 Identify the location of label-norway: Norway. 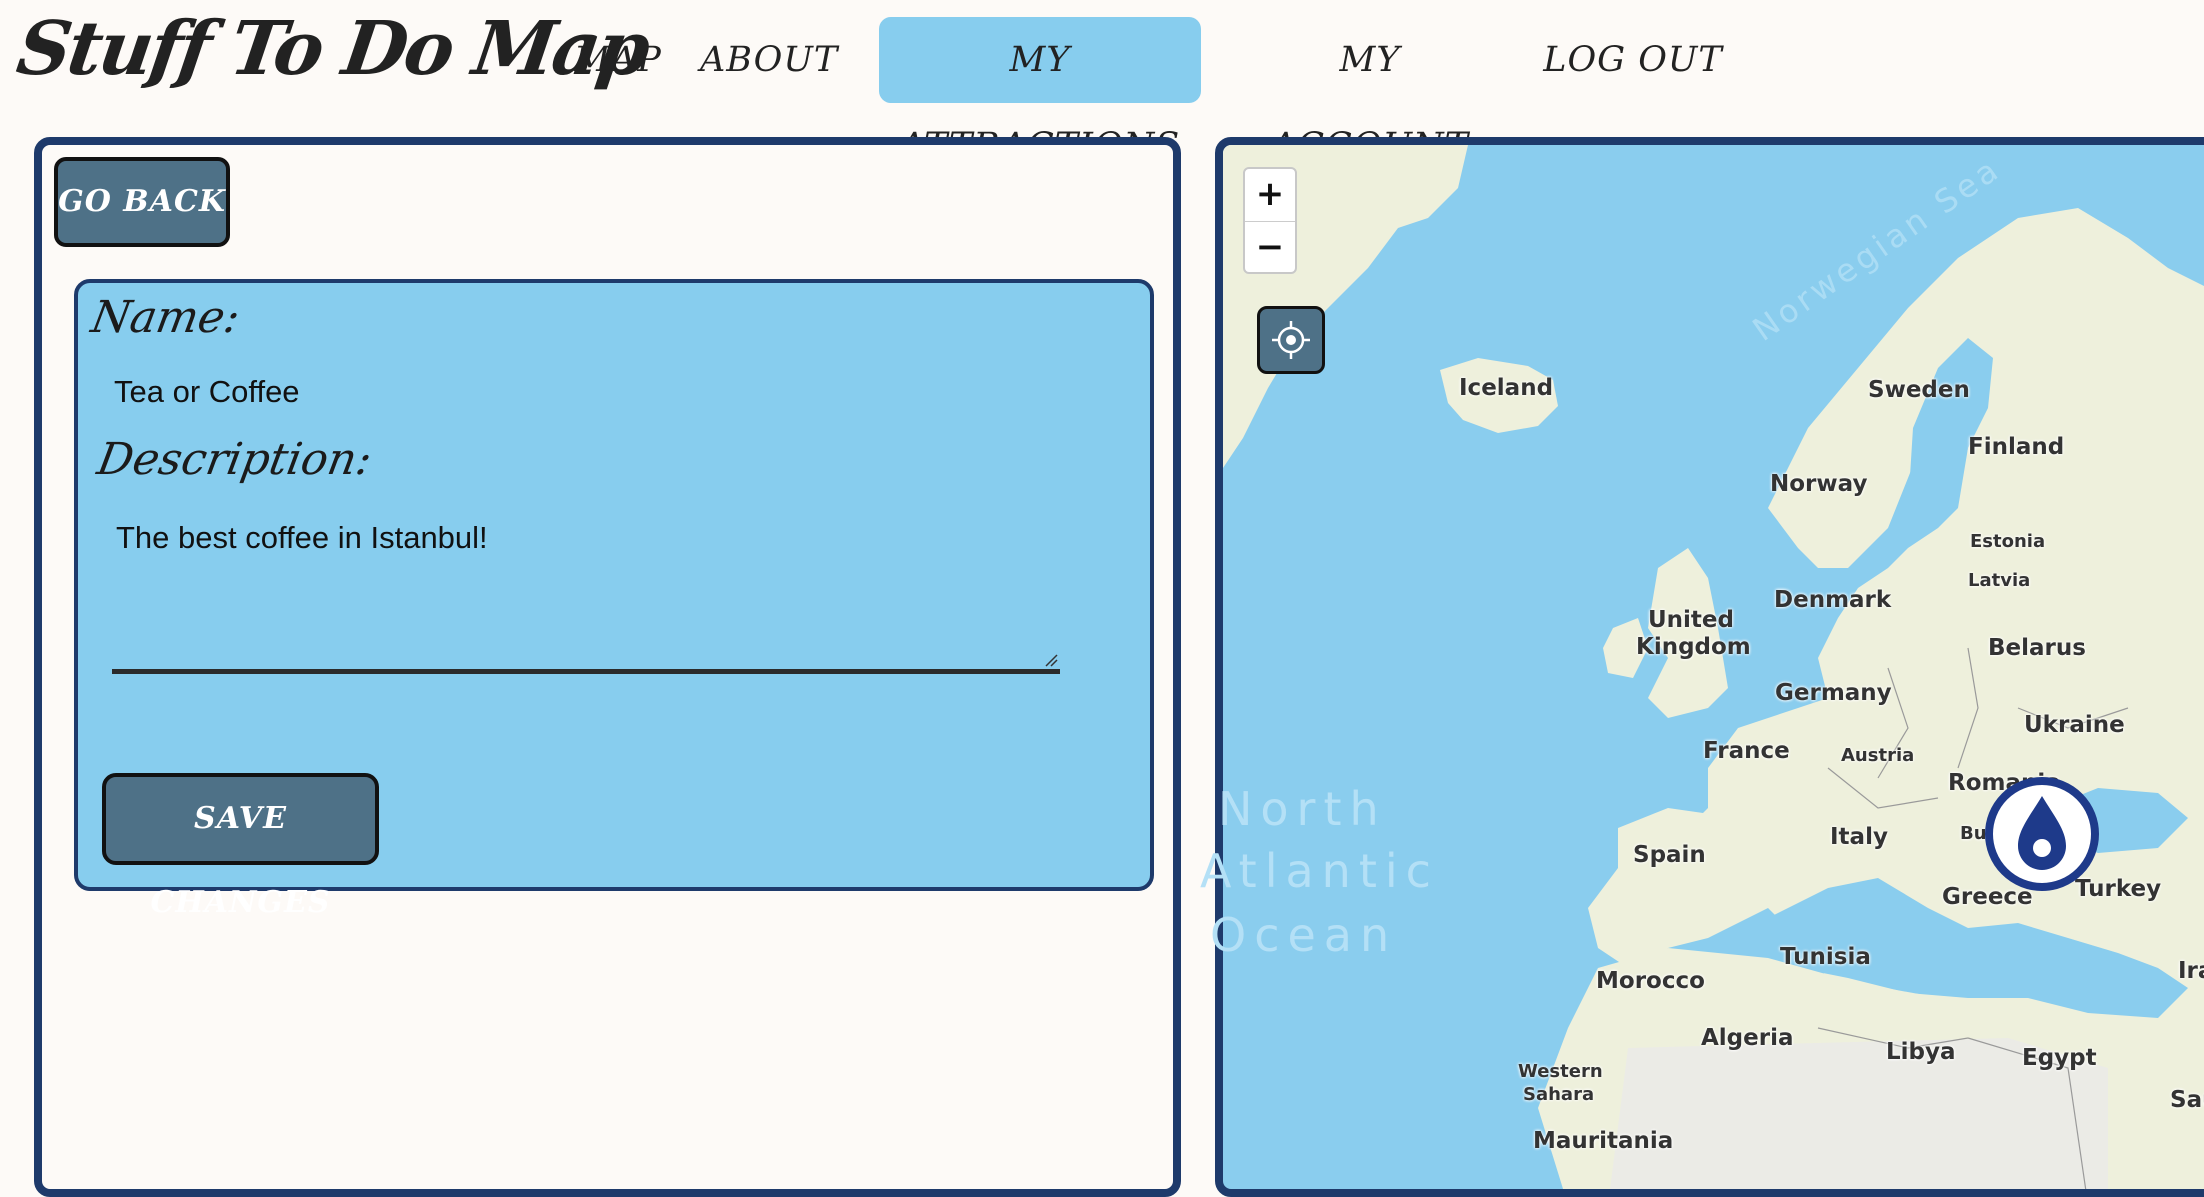
(1819, 484).